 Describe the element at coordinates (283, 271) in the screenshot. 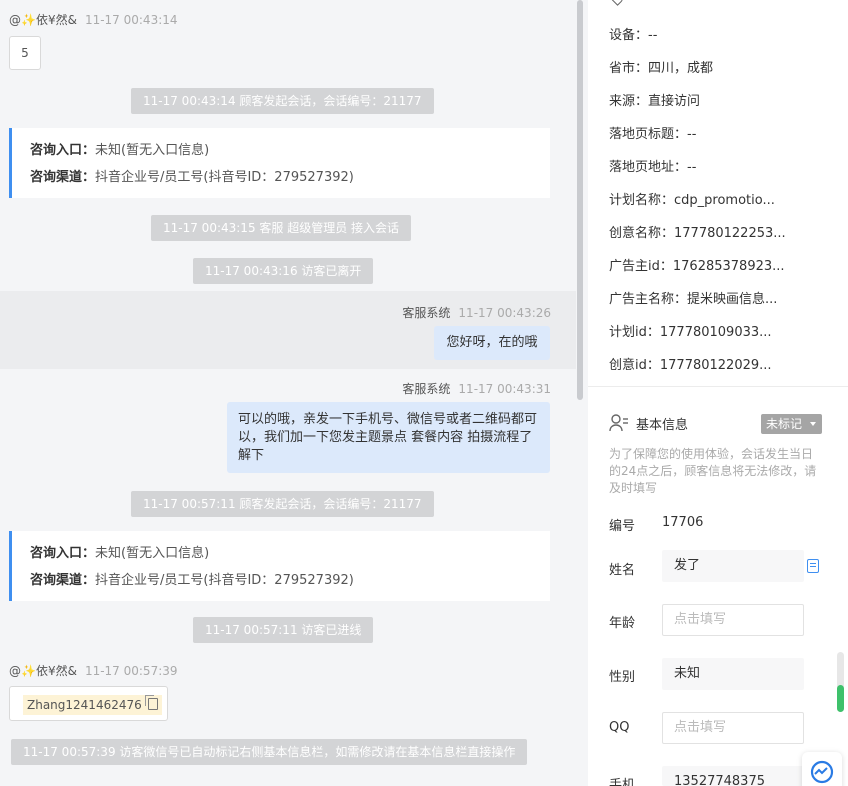

I see `system-message: 11-17 00:43:16 访客已离开` at that location.